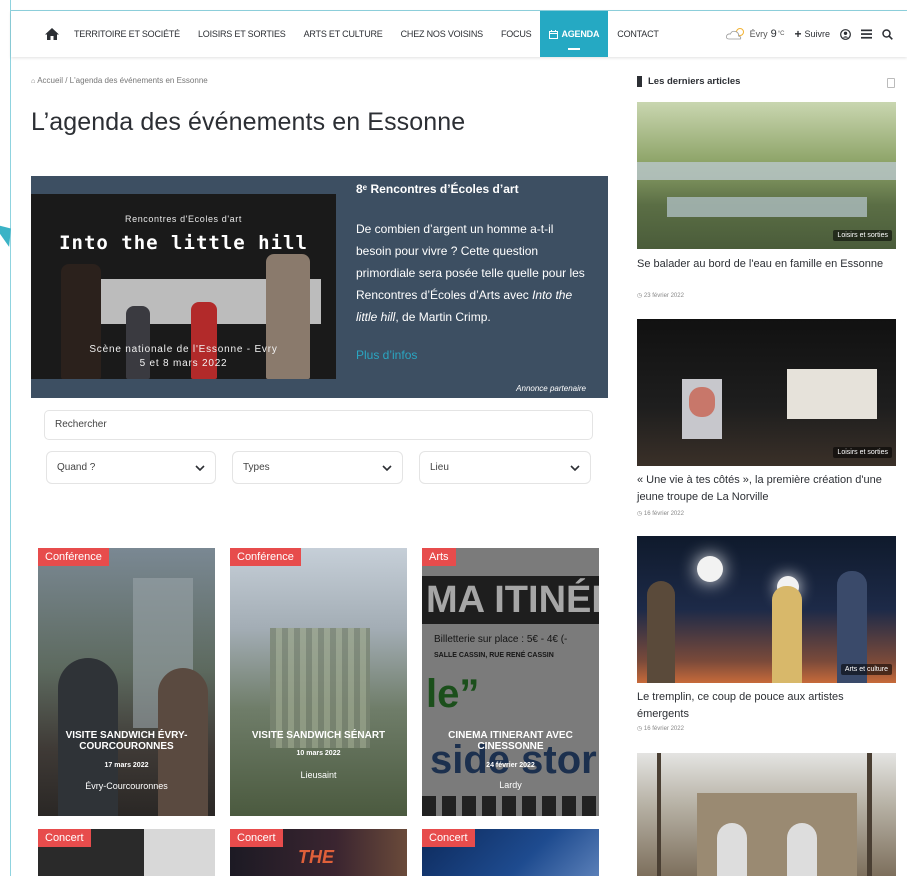 The image size is (907, 876). Describe the element at coordinates (10, 438) in the screenshot. I see `frame-left-border` at that location.